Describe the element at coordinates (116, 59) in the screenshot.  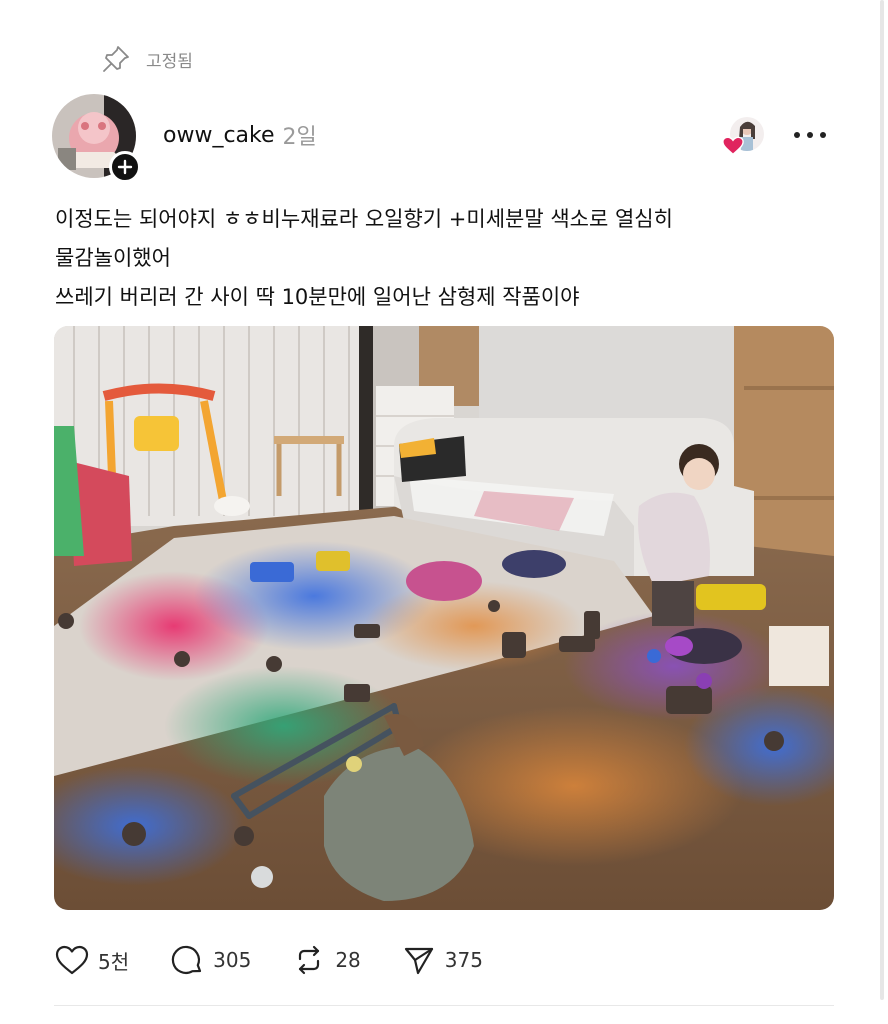
I see `pin-icon` at that location.